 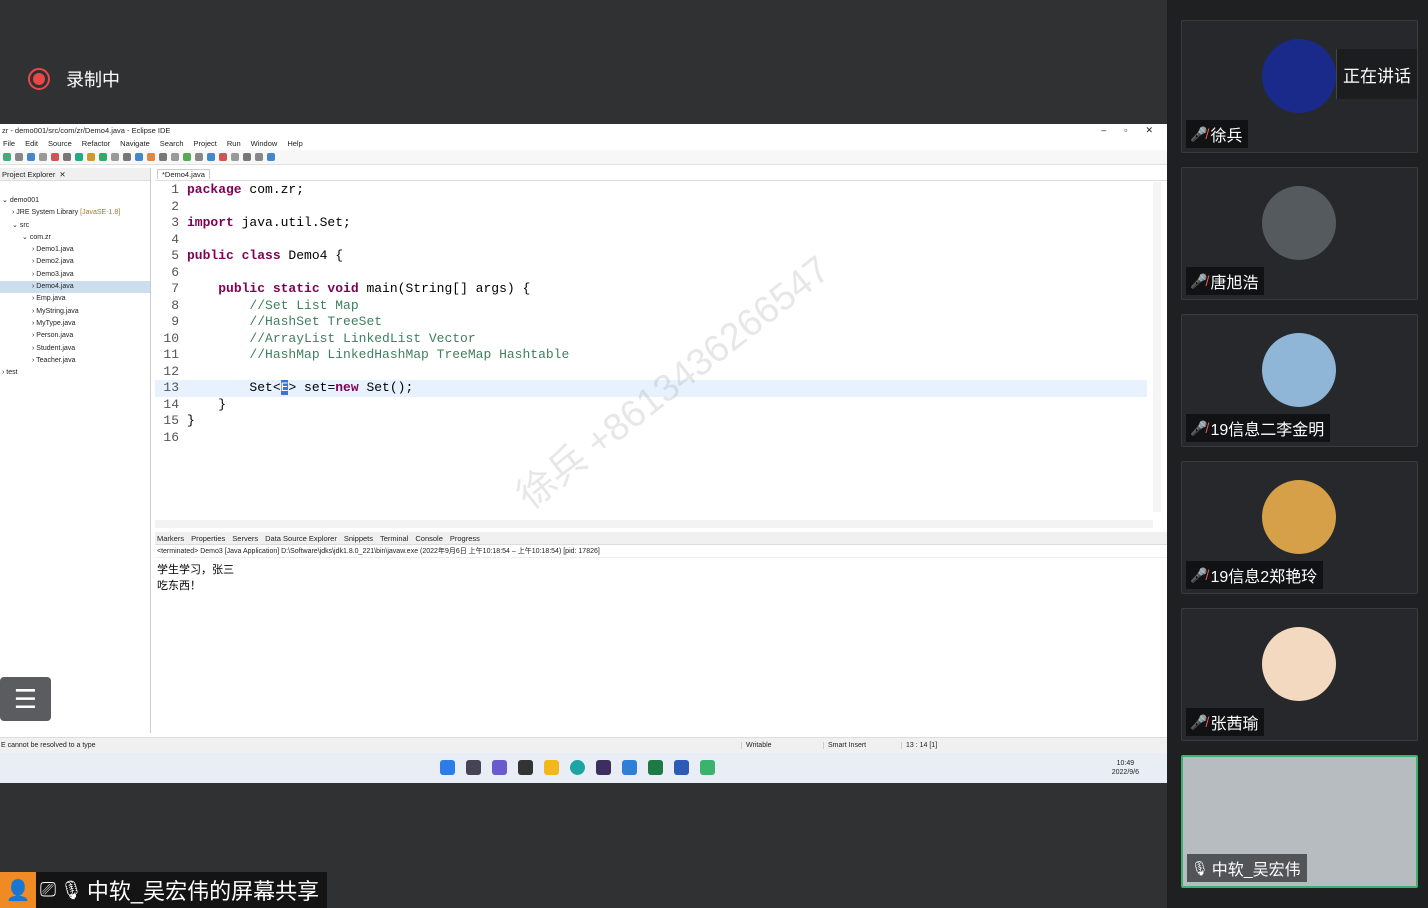 What do you see at coordinates (651, 339) in the screenshot?
I see `code-line: 10 //ArrayList LinkedList Vector` at bounding box center [651, 339].